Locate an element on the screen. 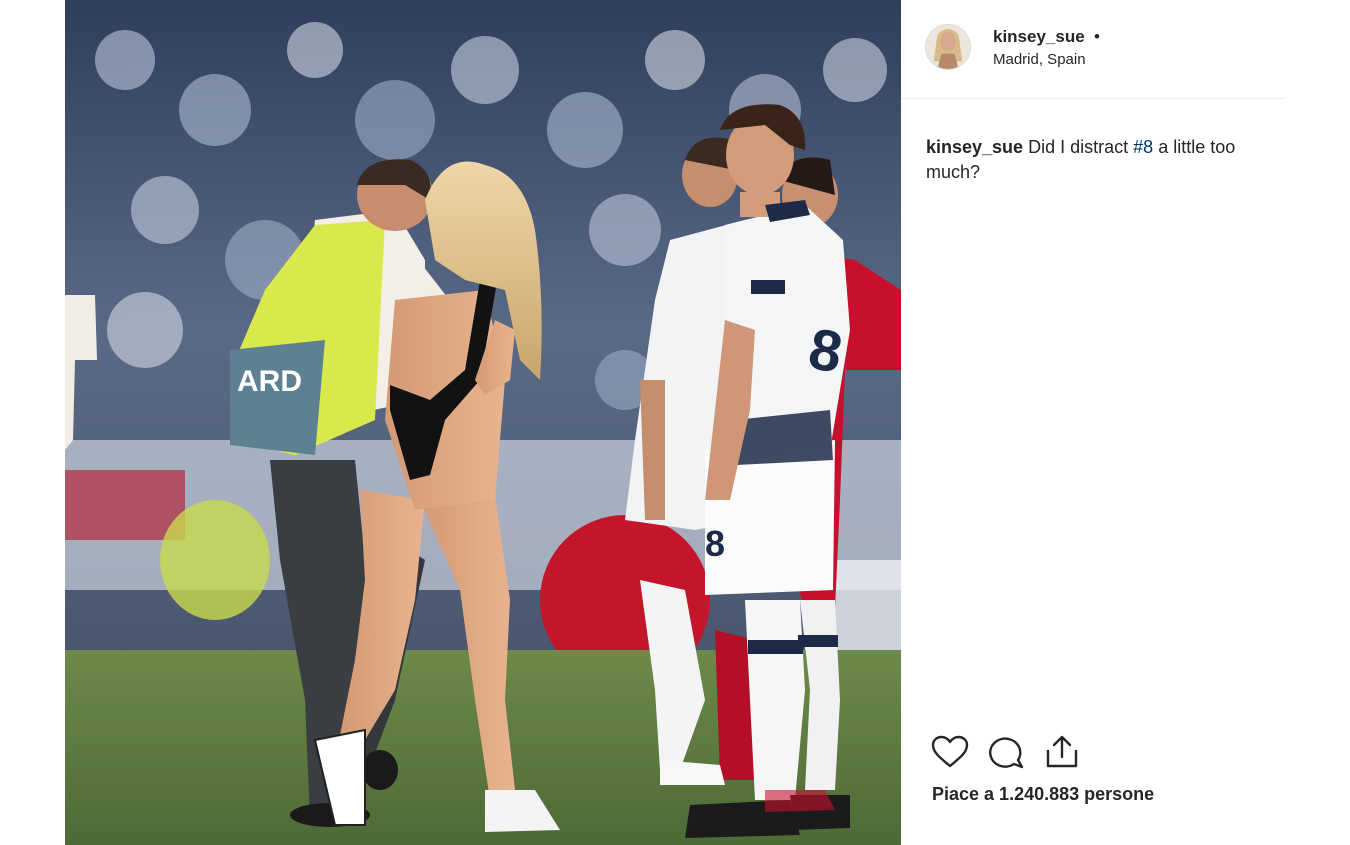 This screenshot has width=1350, height=845. profile-avatar is located at coordinates (948, 47).